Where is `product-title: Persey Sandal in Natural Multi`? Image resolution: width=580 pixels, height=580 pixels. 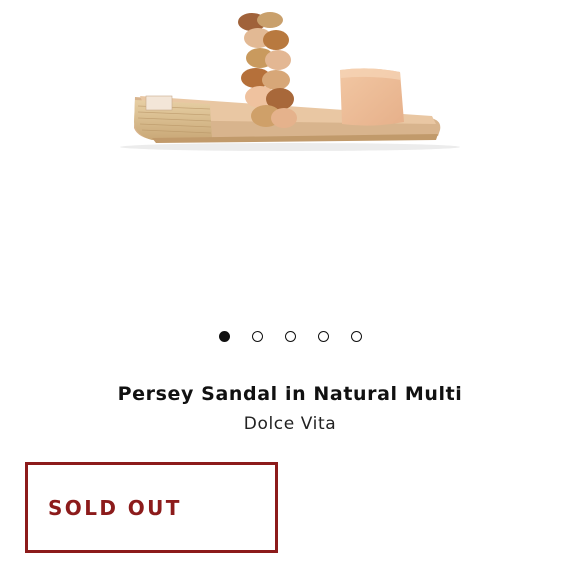
product-title: Persey Sandal in Natural Multi is located at coordinates (290, 394).